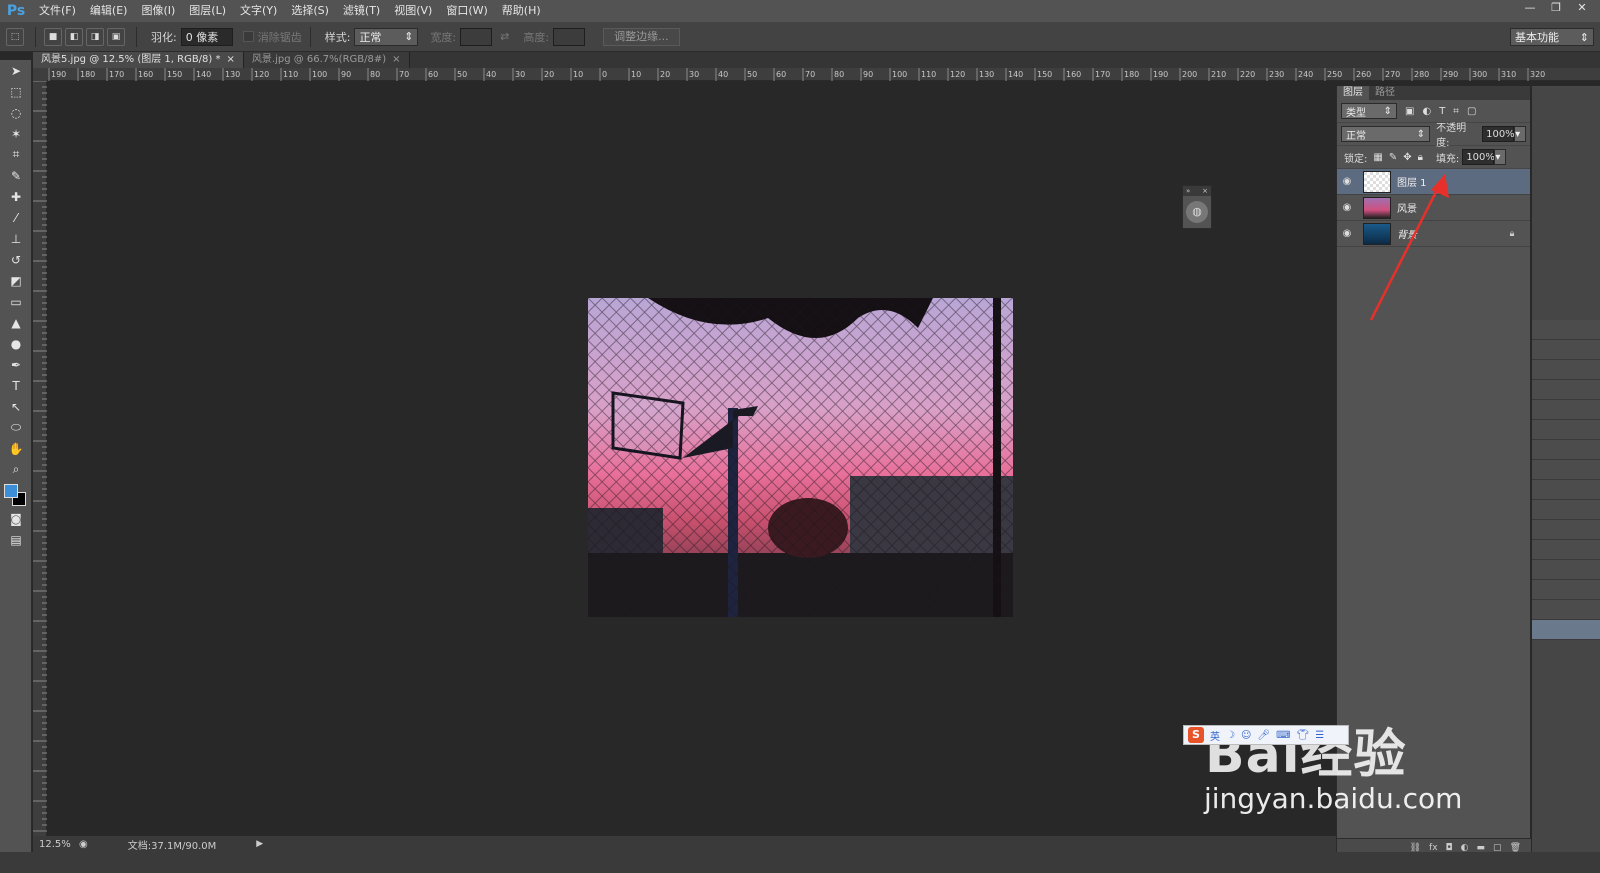 The width and height of the screenshot is (1600, 873). Describe the element at coordinates (16, 238) in the screenshot. I see `stamp-tool-icon: ⊥` at that location.